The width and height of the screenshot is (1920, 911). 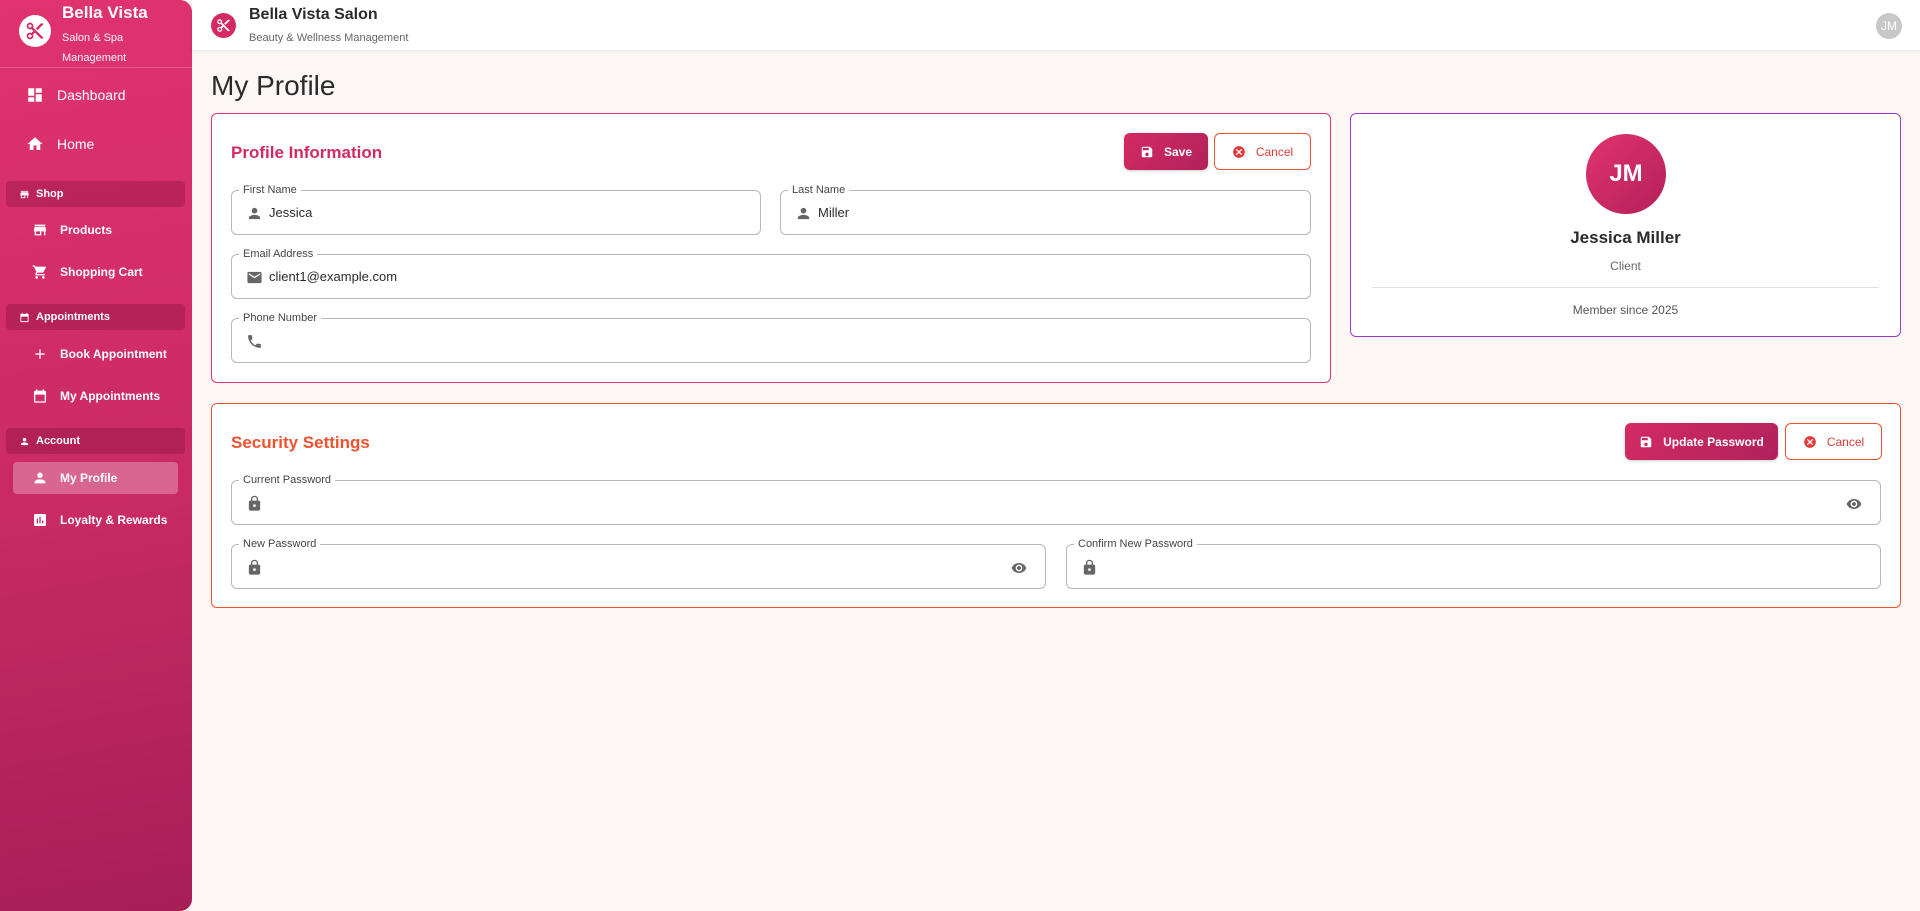 What do you see at coordinates (50, 194) in the screenshot?
I see `sidebar-section-label: Shop` at bounding box center [50, 194].